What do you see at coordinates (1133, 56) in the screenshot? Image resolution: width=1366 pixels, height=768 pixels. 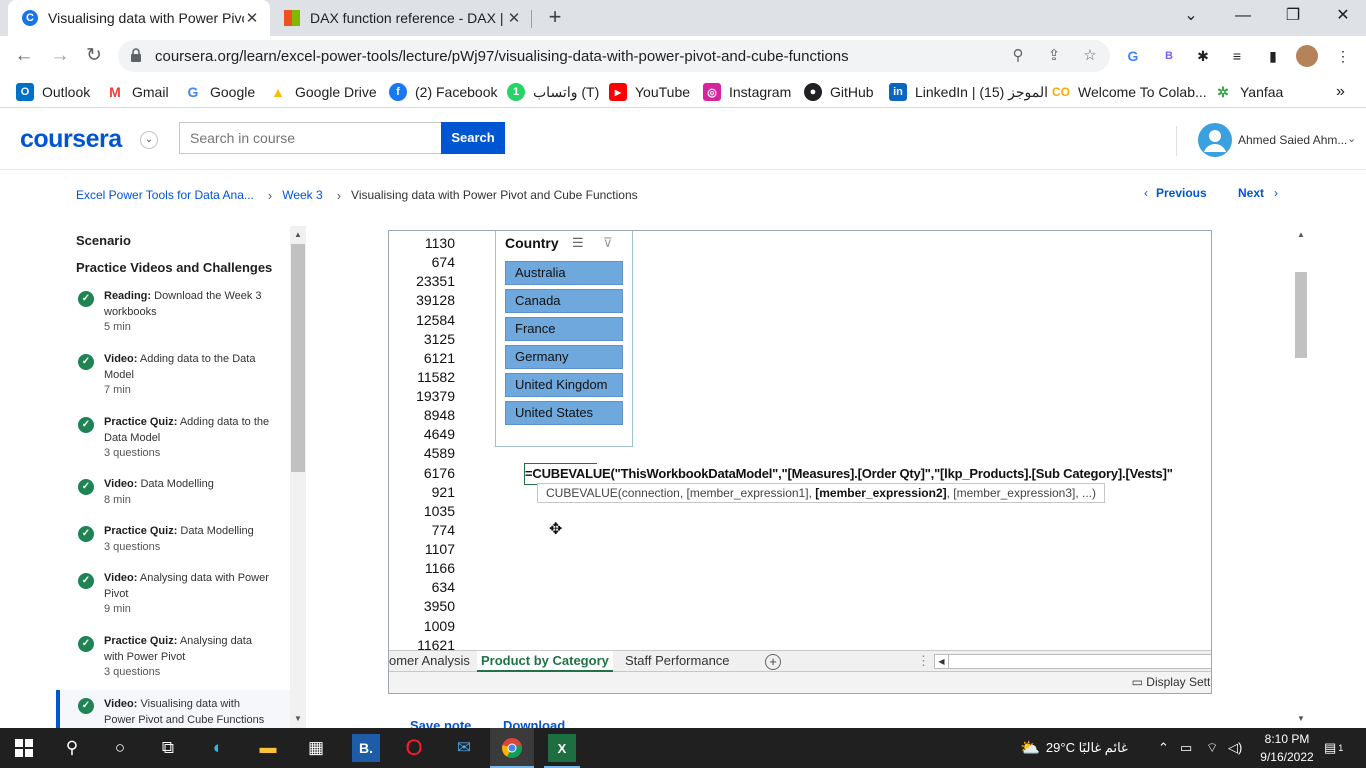 I see `translate-extension-icon: G` at bounding box center [1133, 56].